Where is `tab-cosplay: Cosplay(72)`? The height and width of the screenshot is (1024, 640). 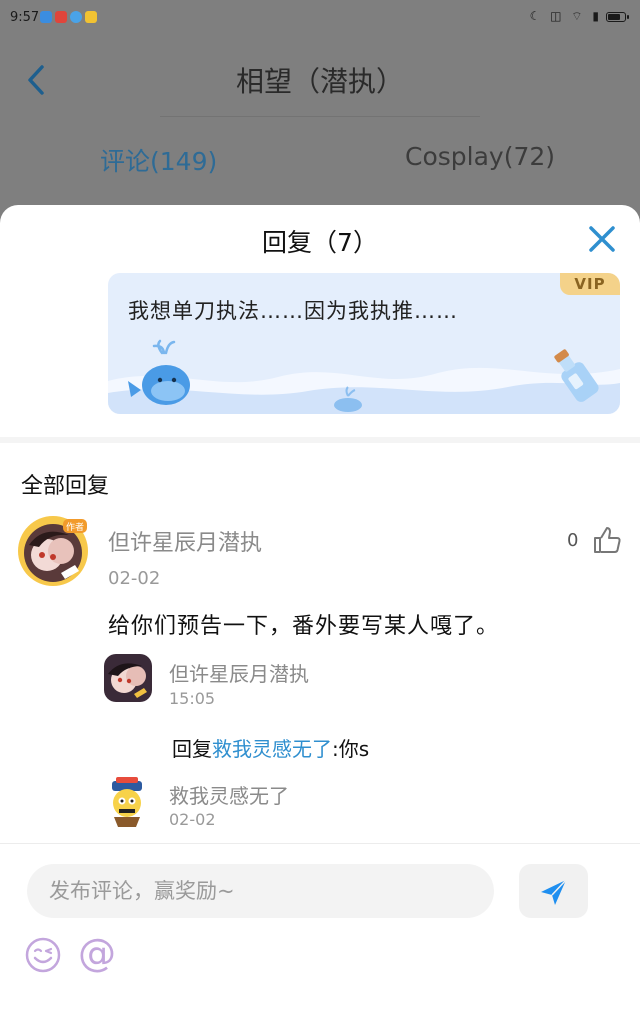
tab-cosplay: Cosplay(72) is located at coordinates (480, 156).